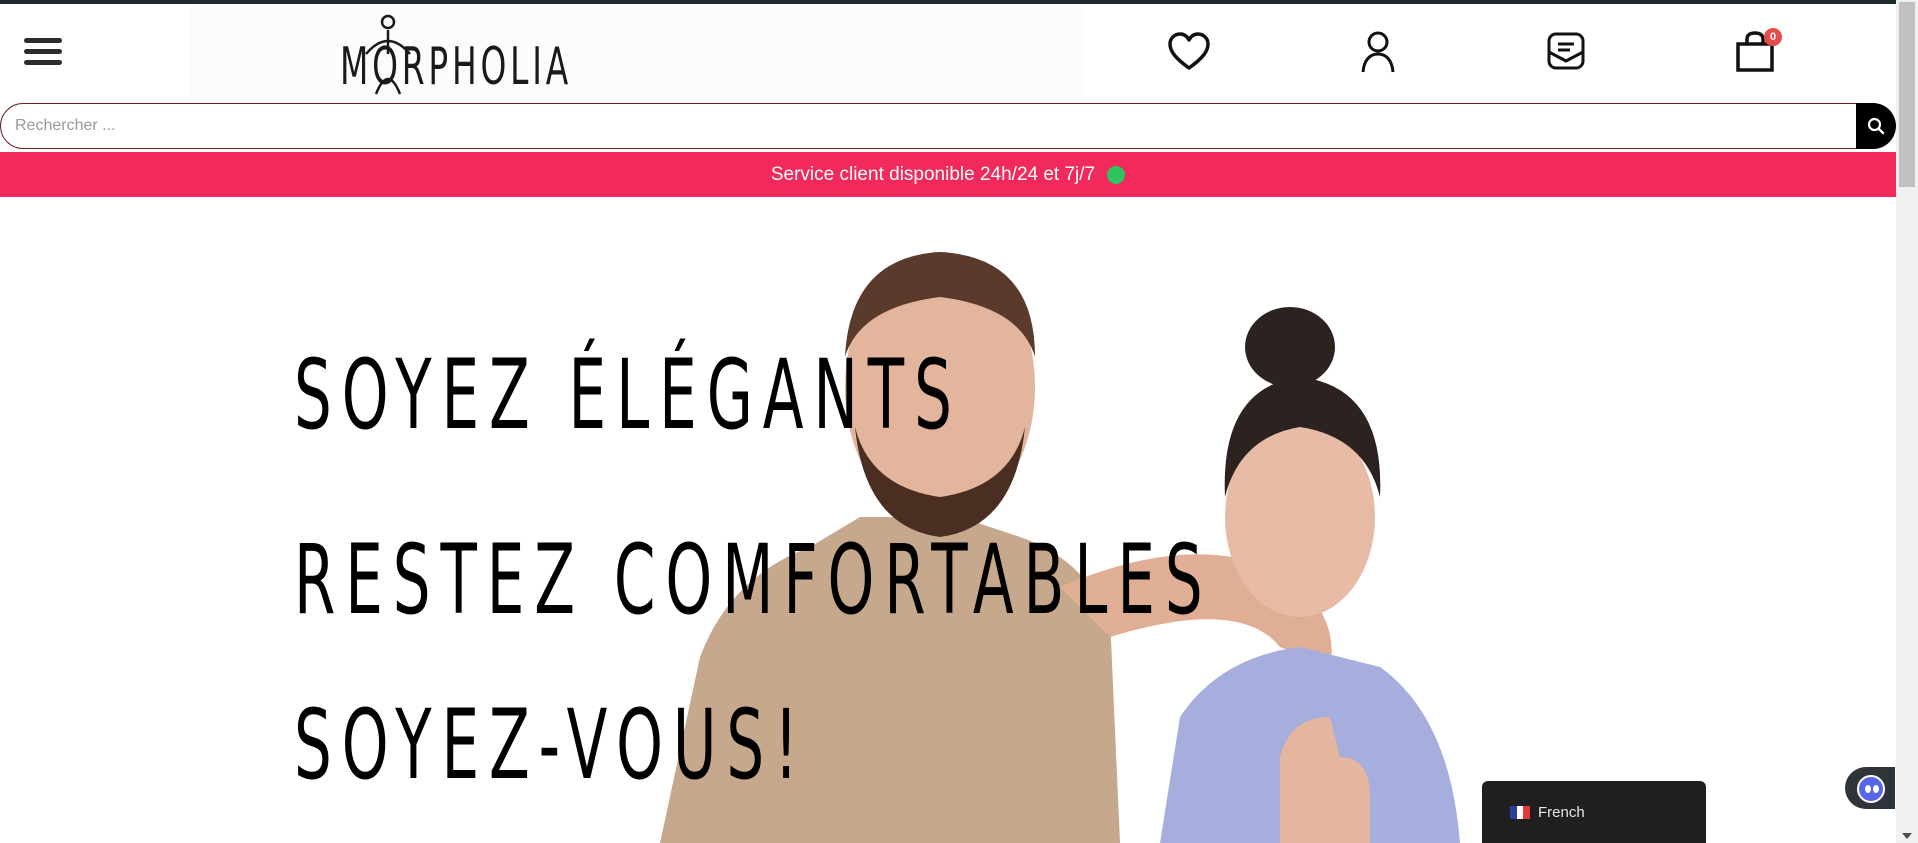 The height and width of the screenshot is (843, 1918). Describe the element at coordinates (1520, 812) in the screenshot. I see `fr-flag-icon` at that location.